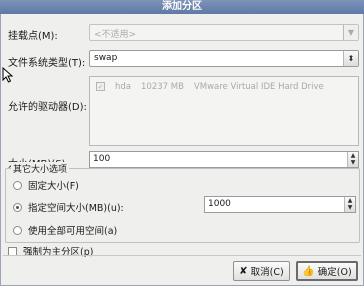 This screenshot has height=286, width=364. I want to click on mount-point-value: <不适用>, so click(115, 35).